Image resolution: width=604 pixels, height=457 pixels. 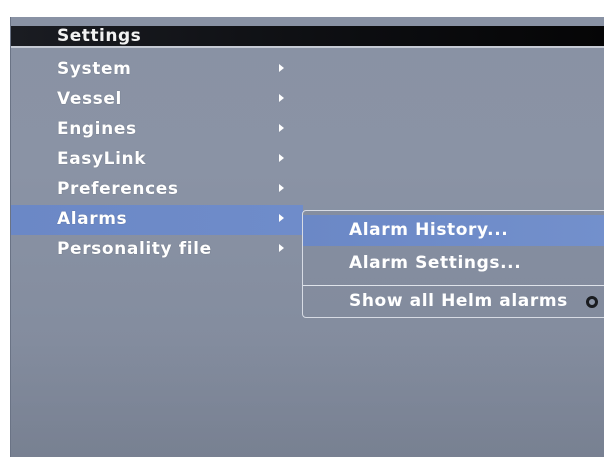 I want to click on submenu-item-label: Show all Helm alarms, so click(x=458, y=301).